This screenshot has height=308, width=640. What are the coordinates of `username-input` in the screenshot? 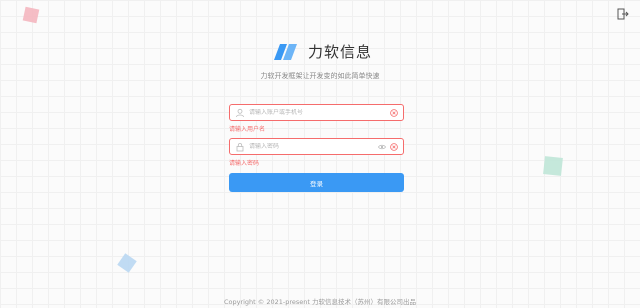 It's located at (317, 112).